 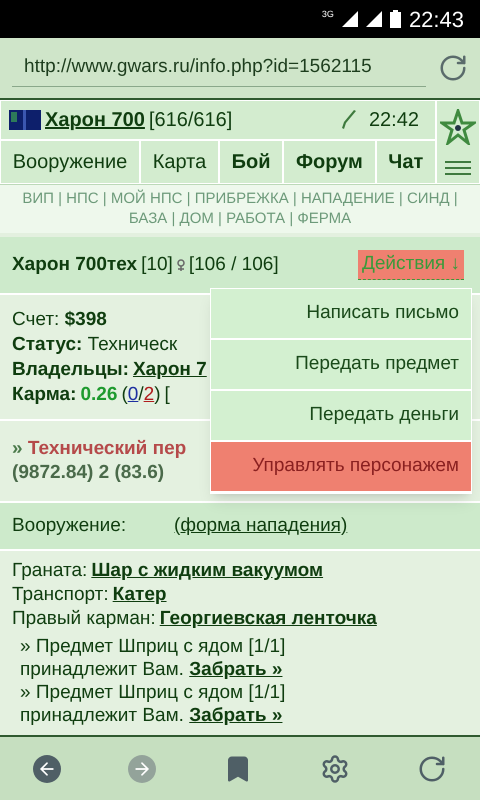 I want to click on status-line: Статус: Техническ, so click(x=95, y=345).